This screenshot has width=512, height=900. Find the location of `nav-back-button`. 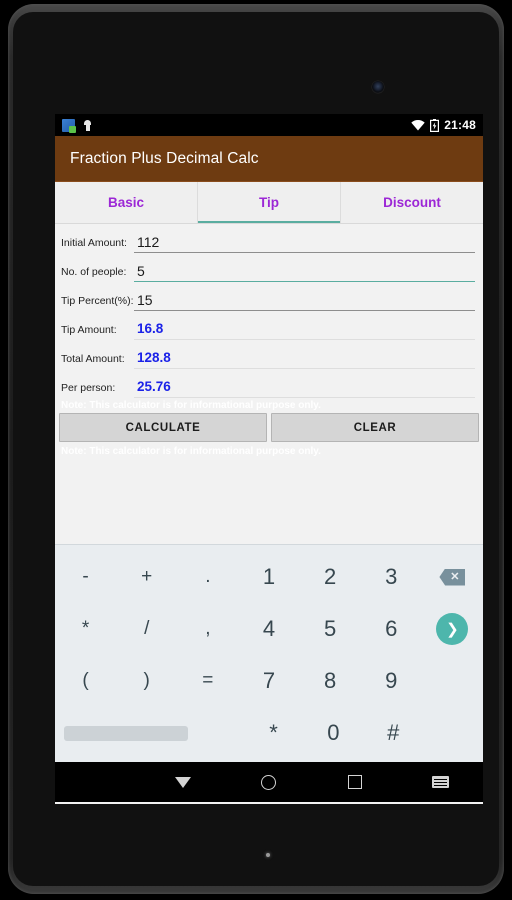

nav-back-button is located at coordinates (184, 782).